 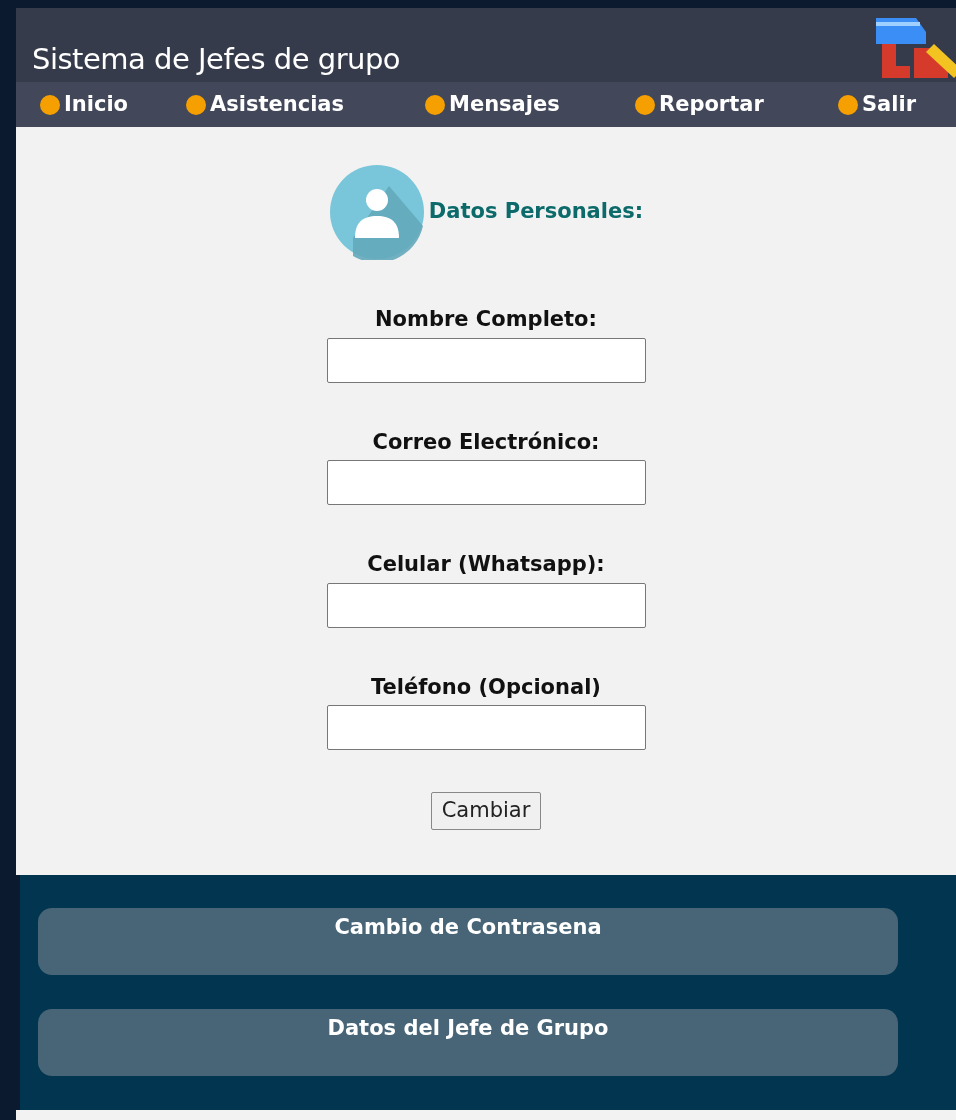 What do you see at coordinates (486, 319) in the screenshot?
I see `field-label: Nombre Completo:` at bounding box center [486, 319].